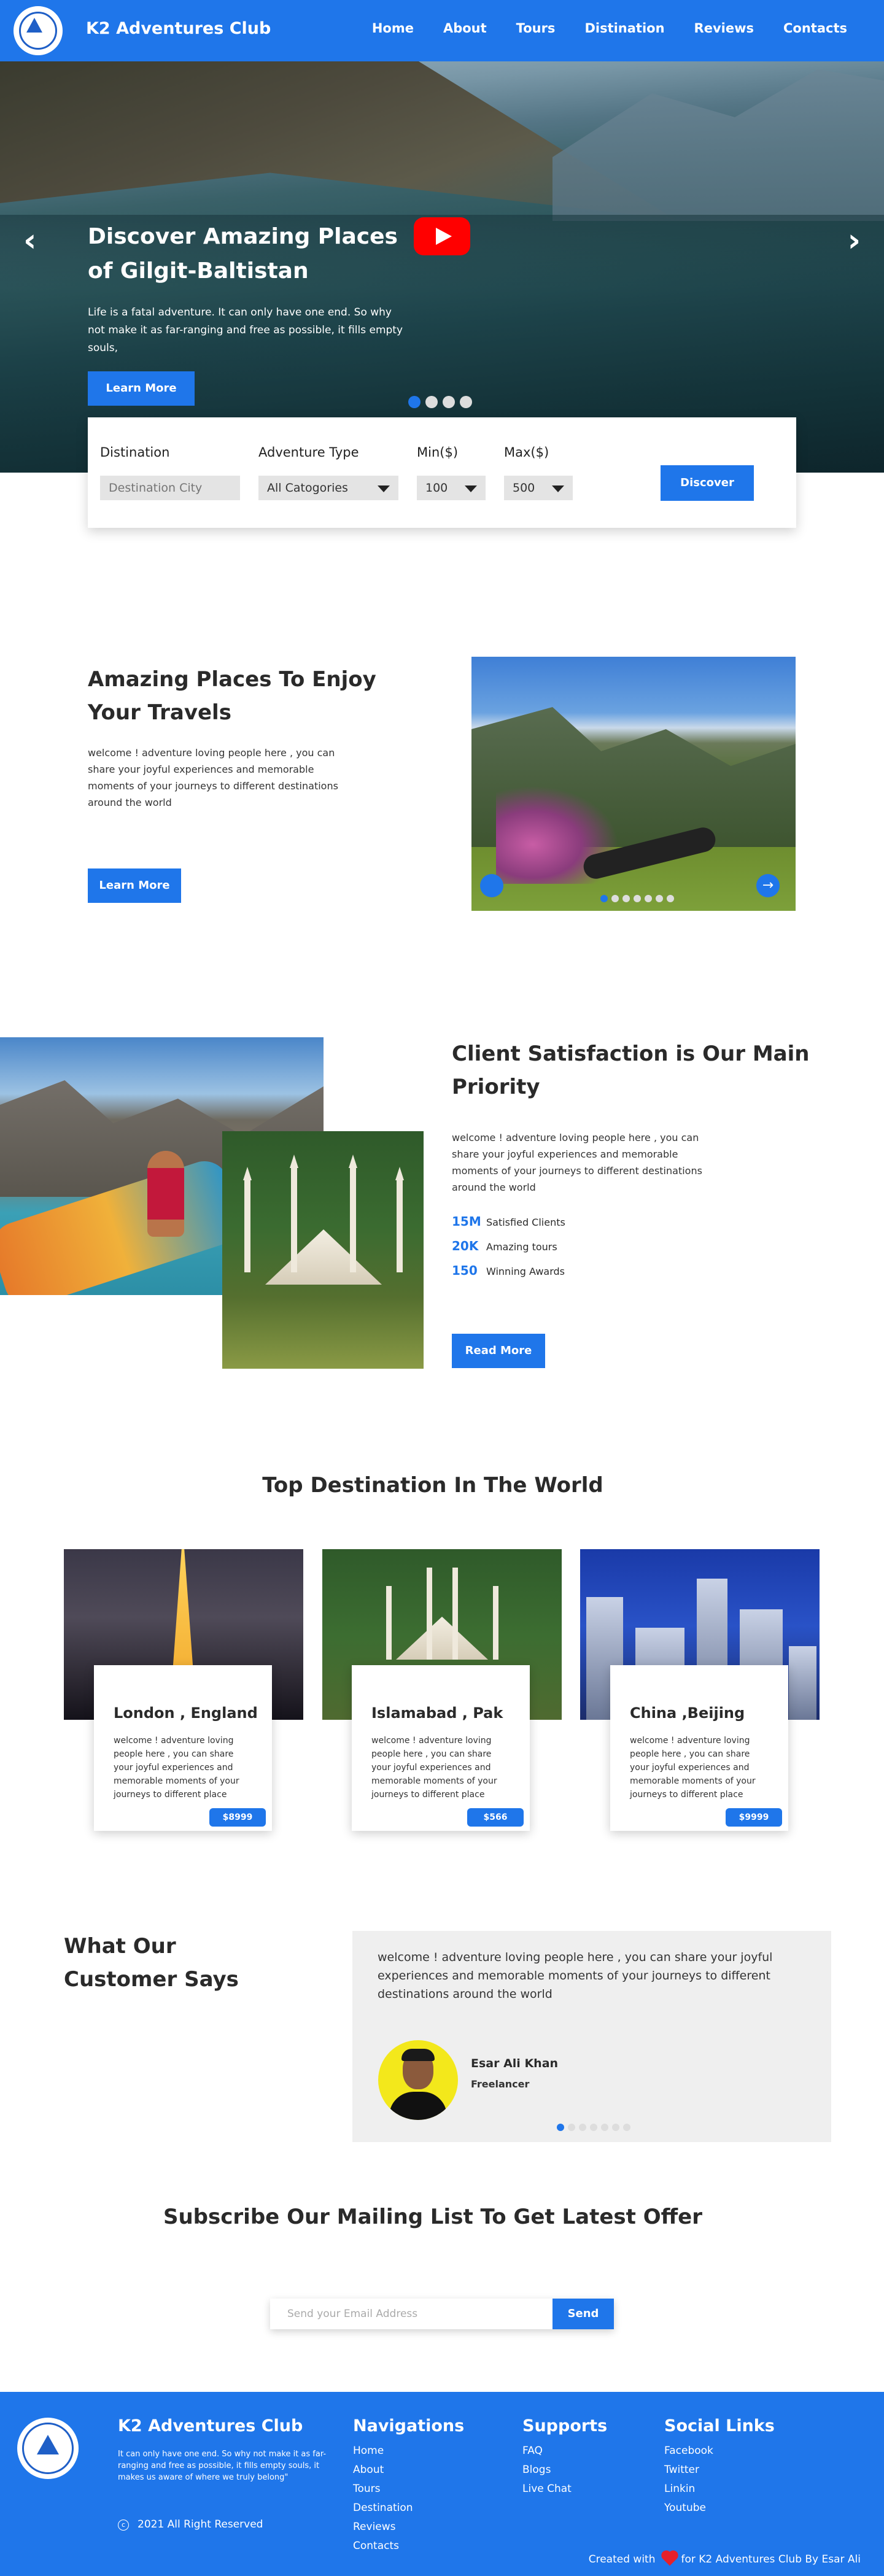 The image size is (884, 2576). What do you see at coordinates (708, 483) in the screenshot?
I see `discover-button: Discover` at bounding box center [708, 483].